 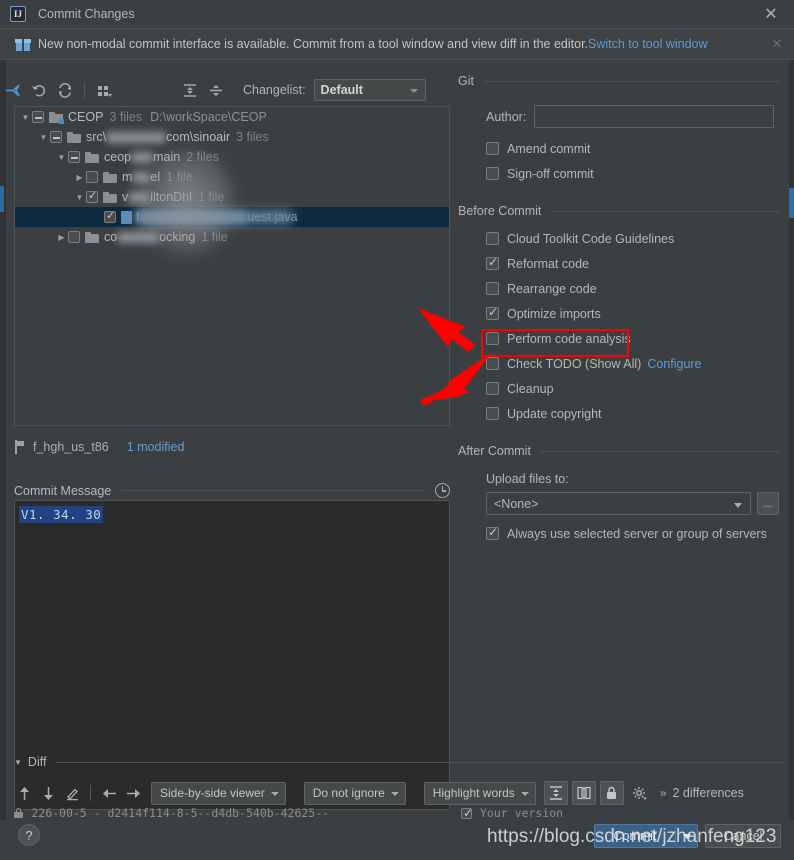 What do you see at coordinates (674, 364) in the screenshot?
I see `configure-todo-link: Configure` at bounding box center [674, 364].